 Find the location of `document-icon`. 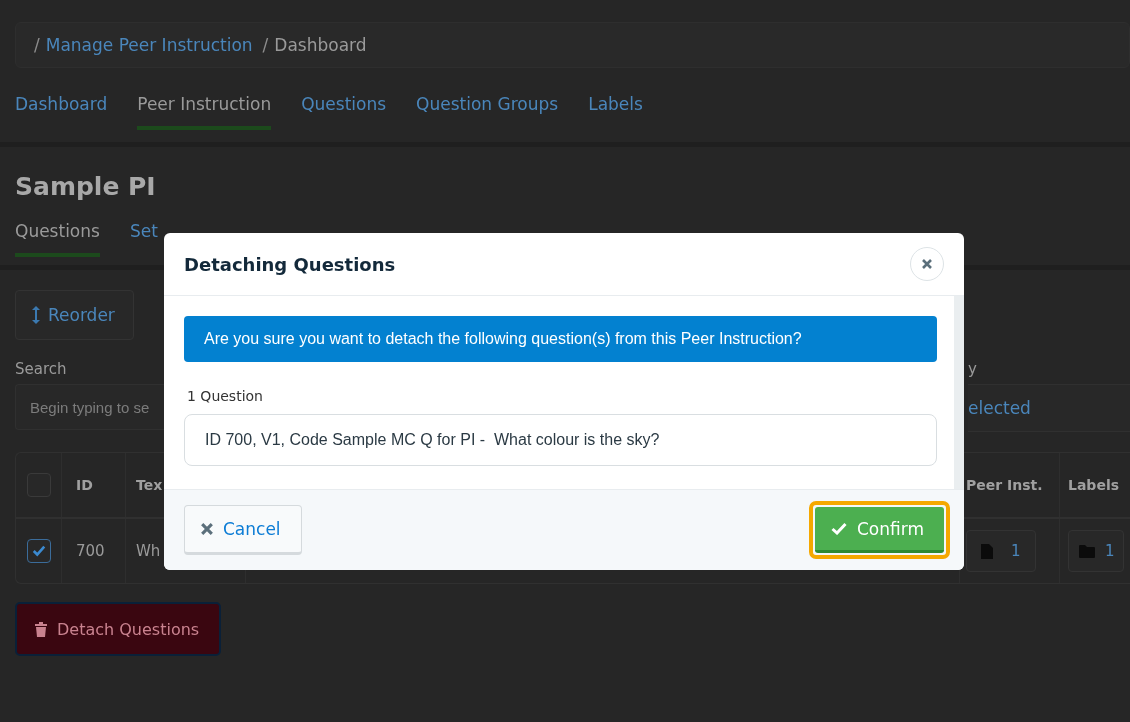

document-icon is located at coordinates (987, 551).